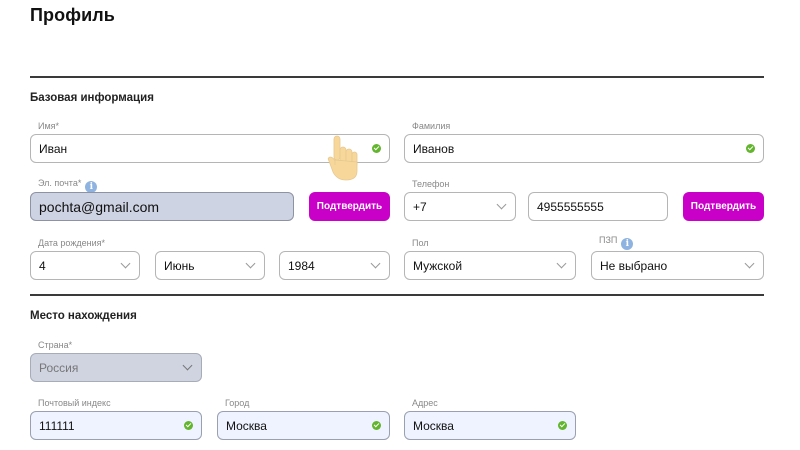  Describe the element at coordinates (237, 403) in the screenshot. I see `city-label: Город` at that location.